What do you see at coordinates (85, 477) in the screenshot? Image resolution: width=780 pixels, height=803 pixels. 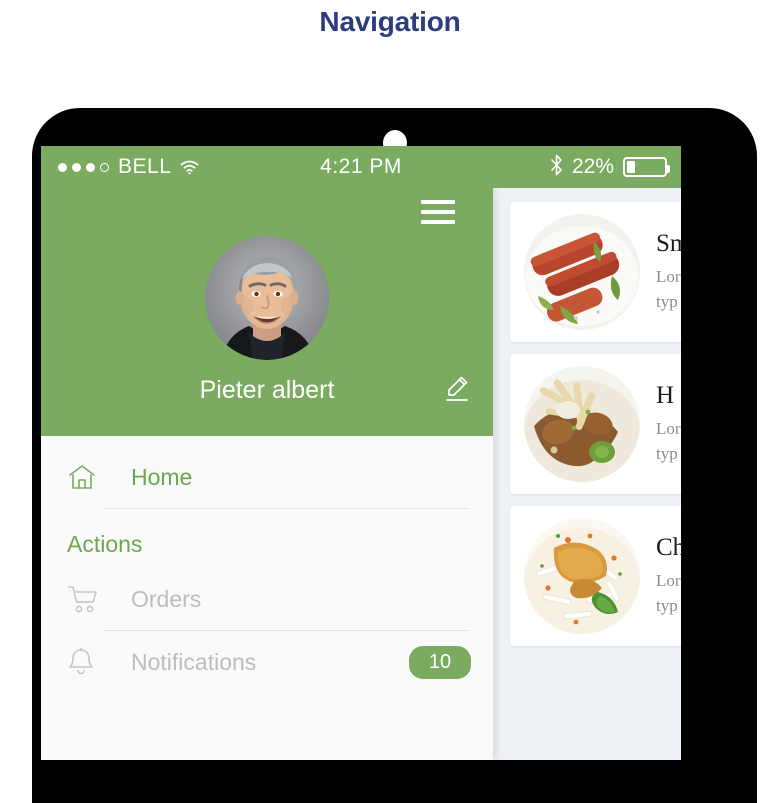 I see `home-icon` at bounding box center [85, 477].